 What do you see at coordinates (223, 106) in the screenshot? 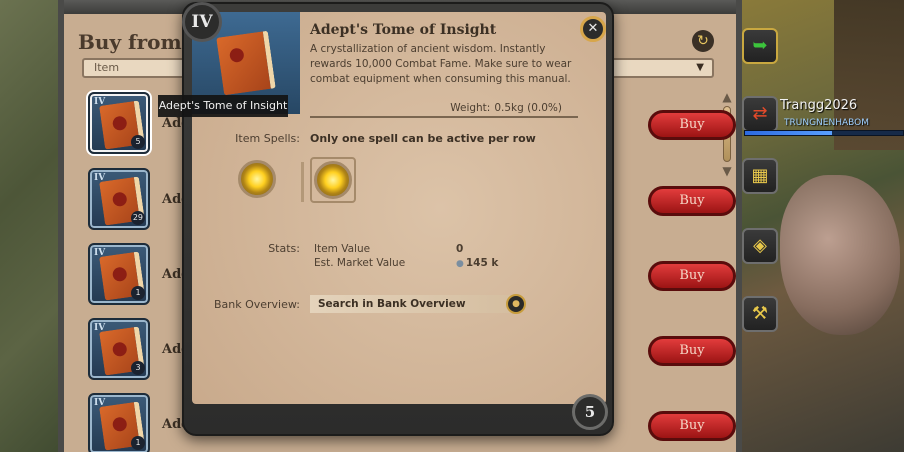
I see `item-hover-tooltip: Adept's Tome of Insight` at bounding box center [223, 106].